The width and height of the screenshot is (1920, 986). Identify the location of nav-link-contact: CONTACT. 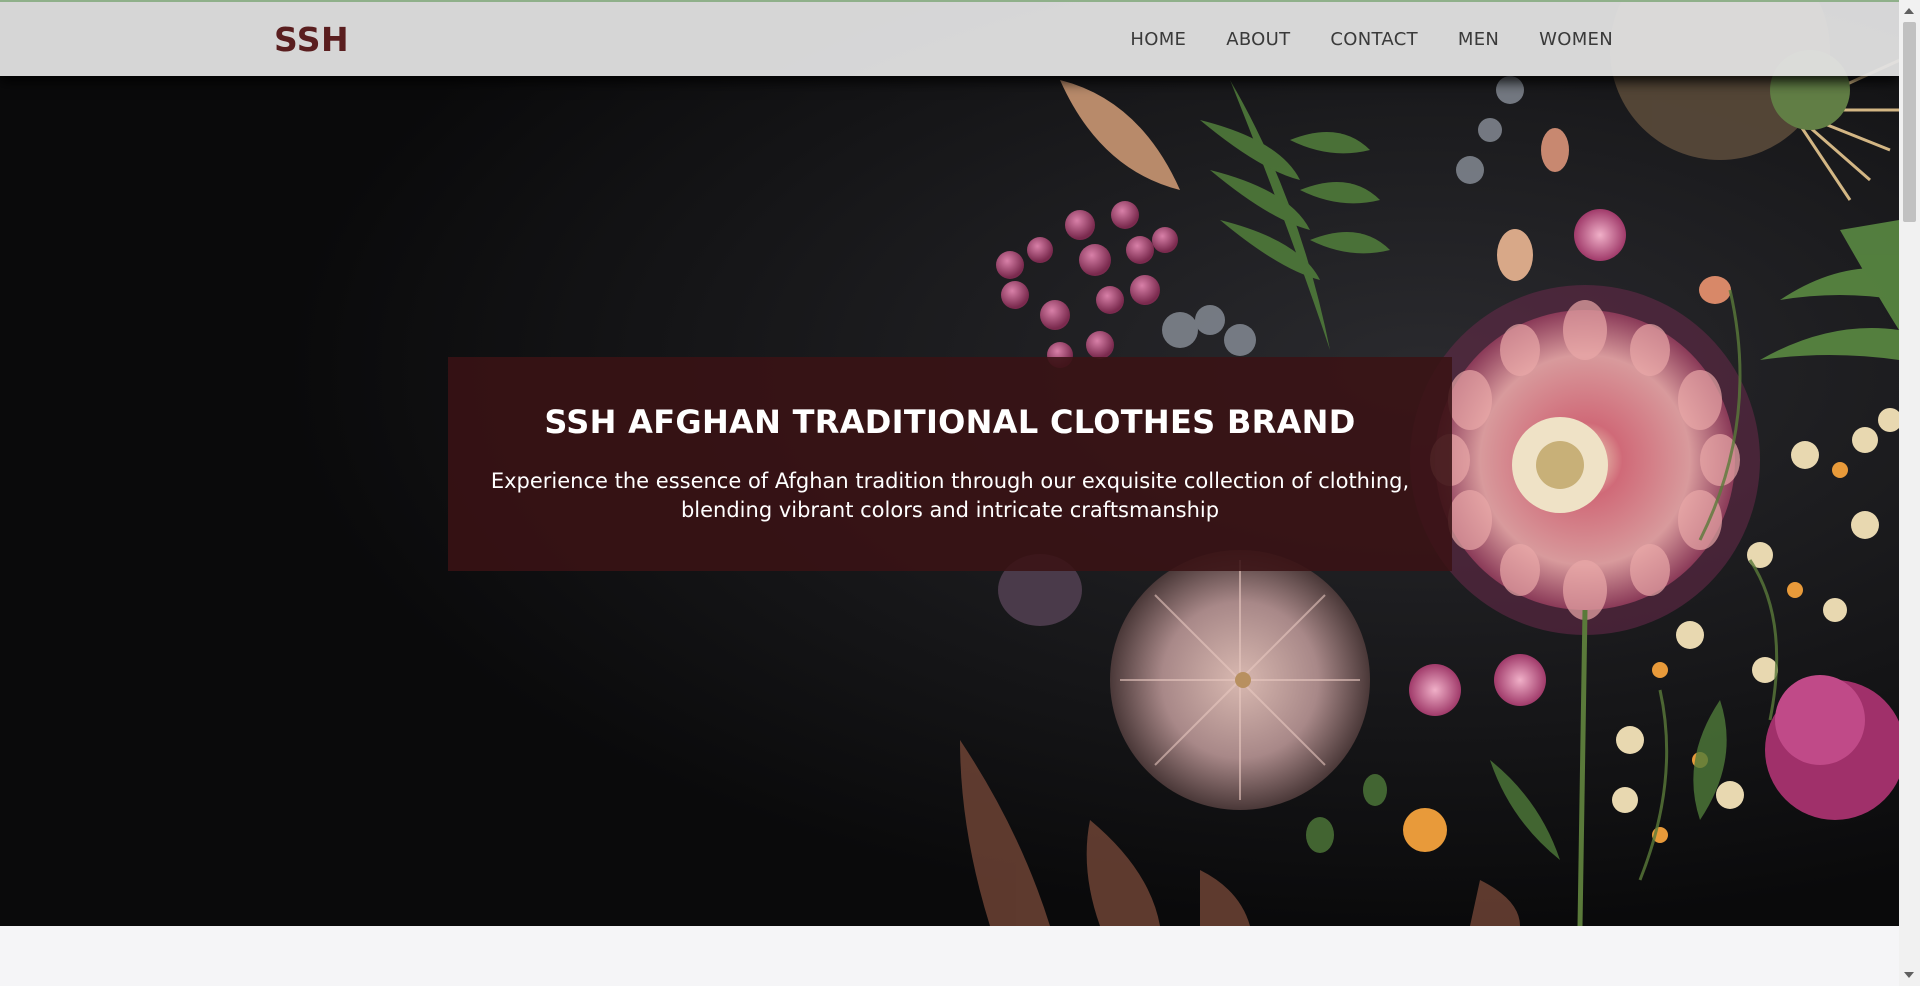
(1373, 39).